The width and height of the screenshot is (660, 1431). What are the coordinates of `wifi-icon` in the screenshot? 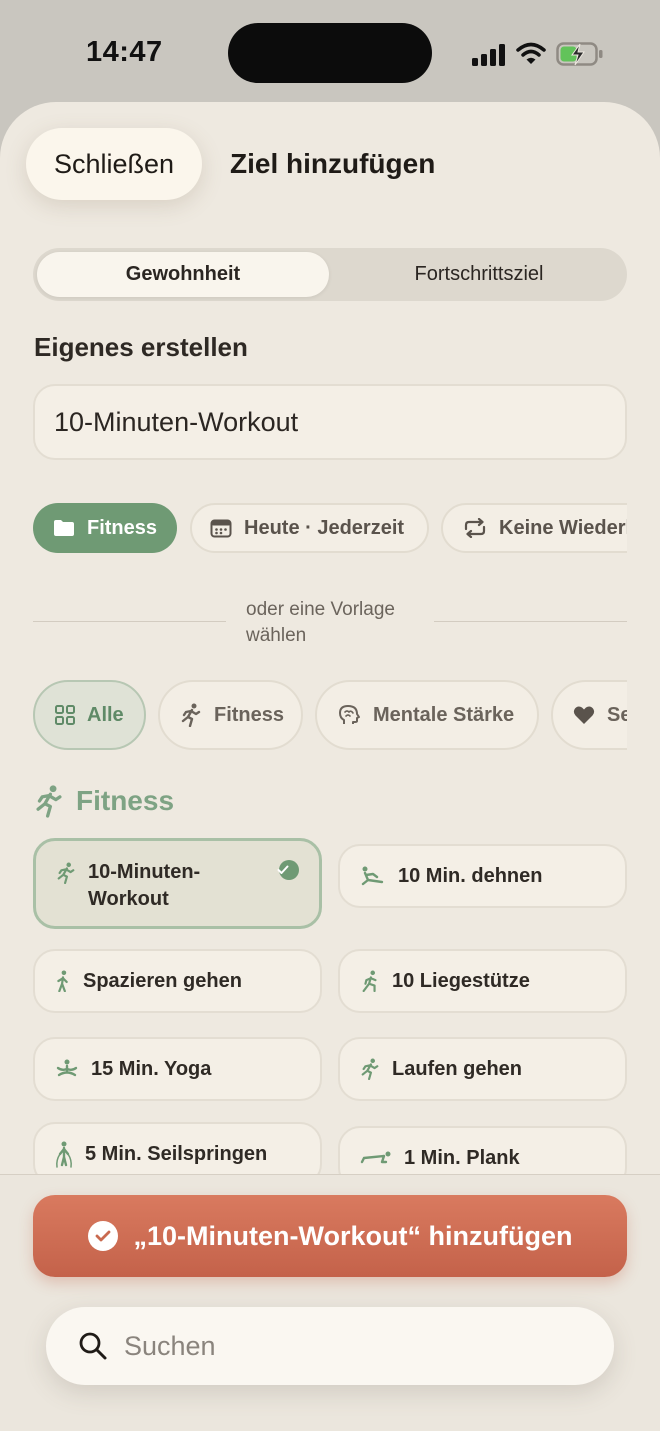 It's located at (531, 53).